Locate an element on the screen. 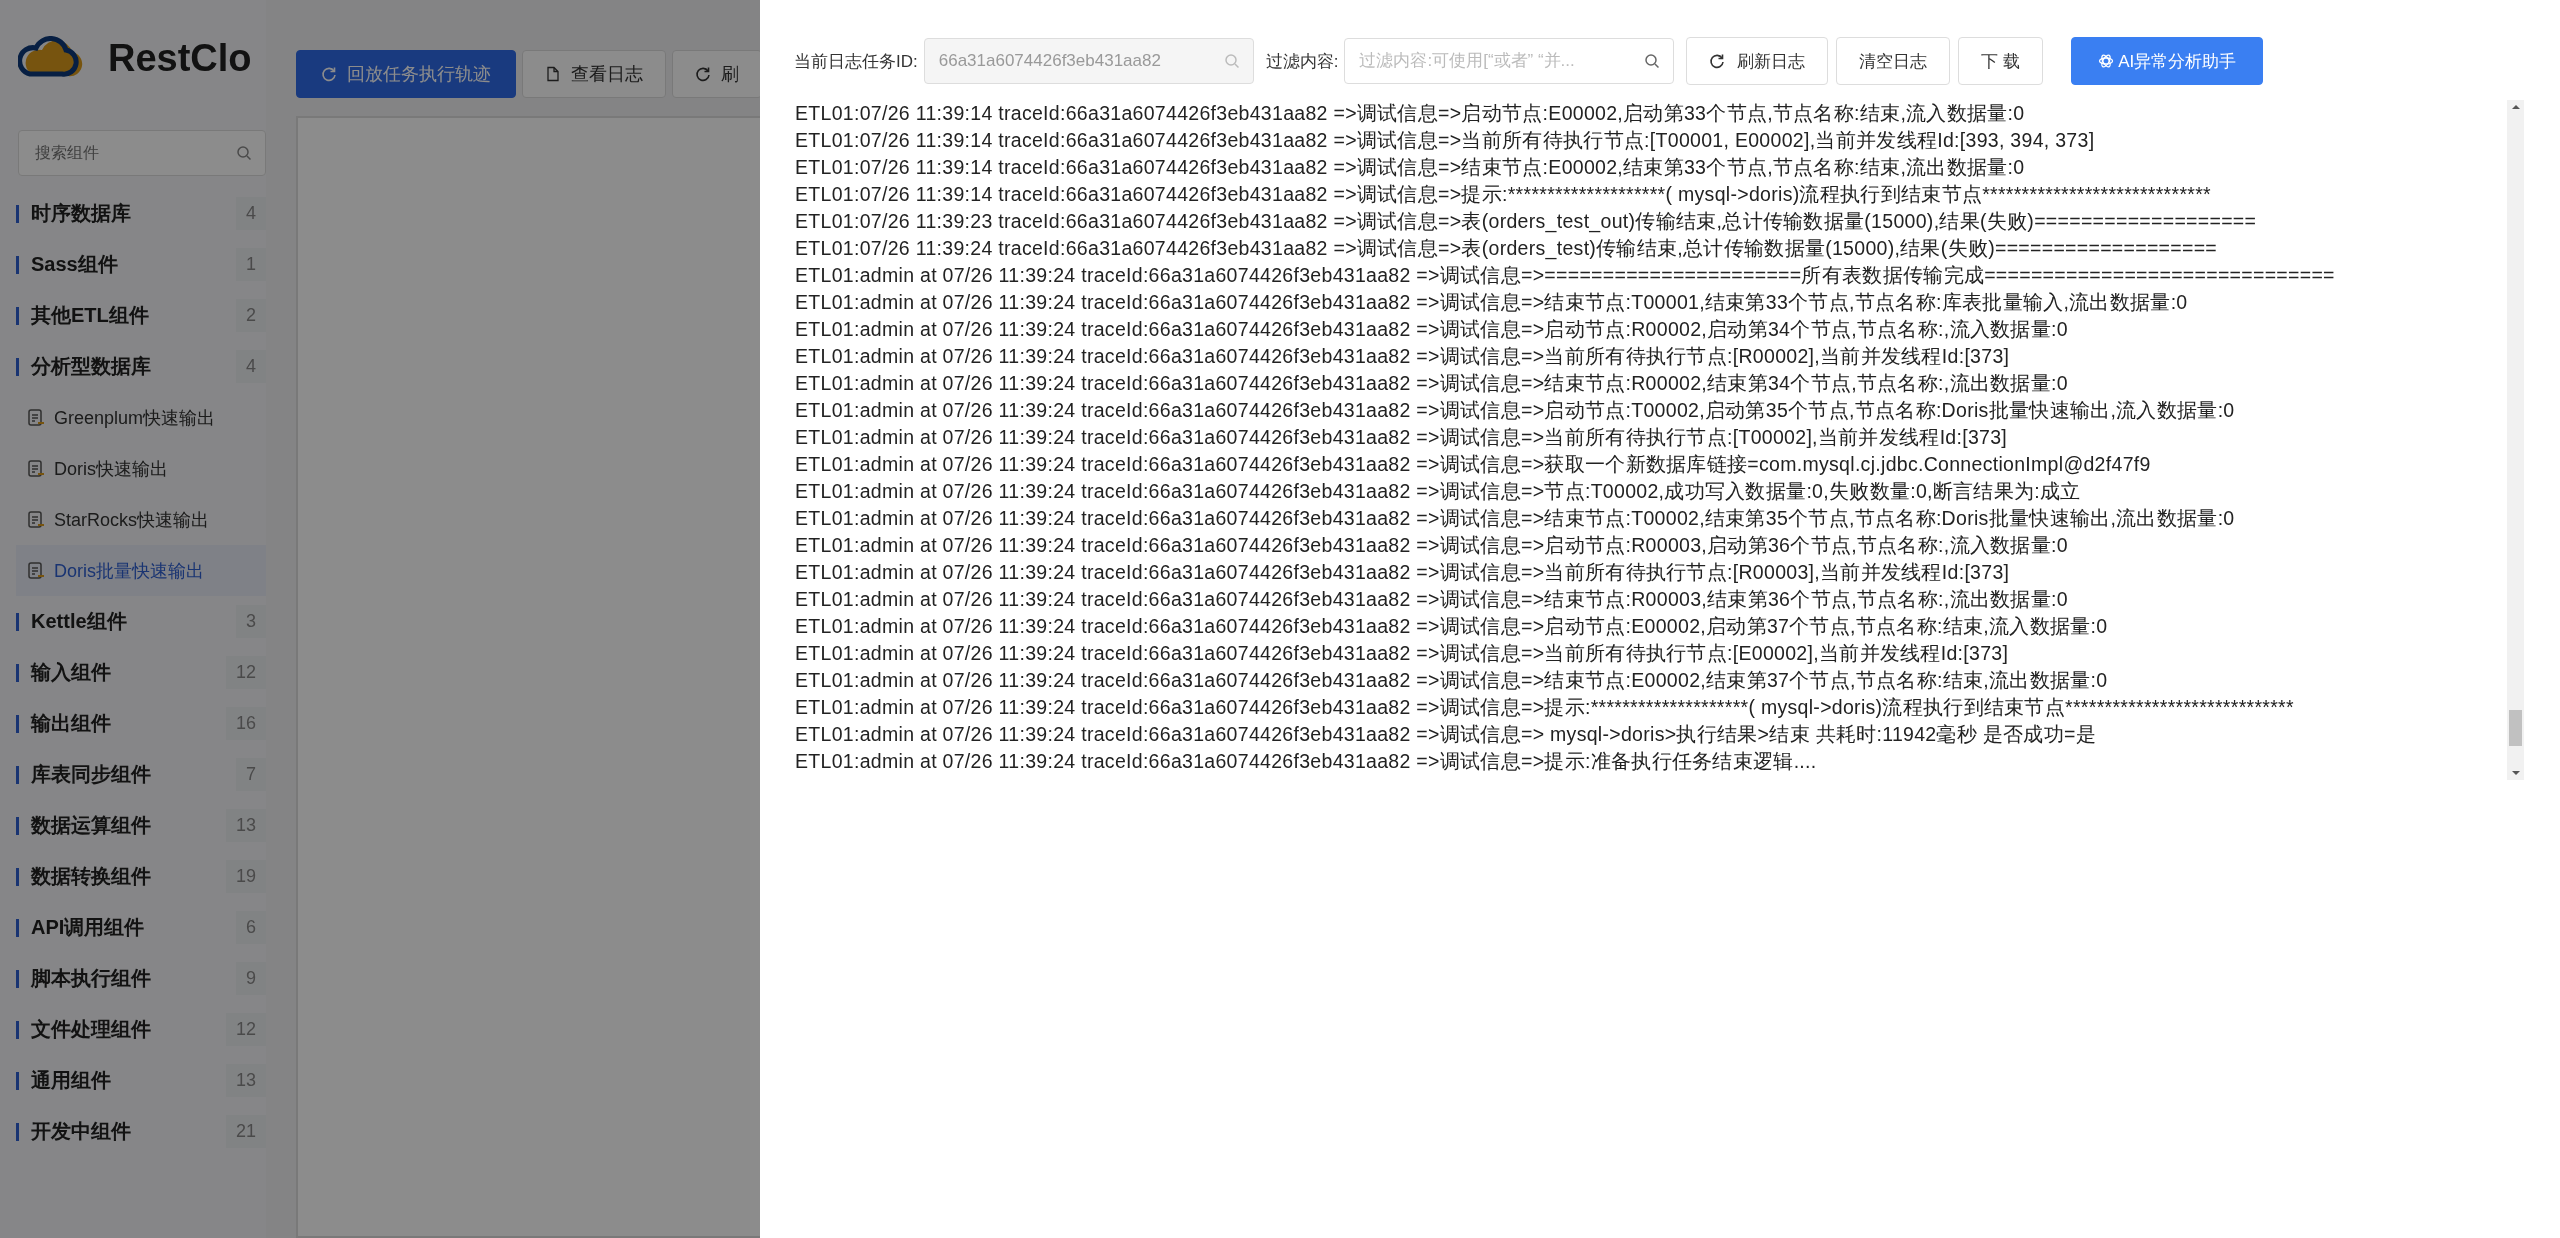 This screenshot has height=1238, width=2560. task-id-label: 当前日志任务ID: is located at coordinates (856, 61).